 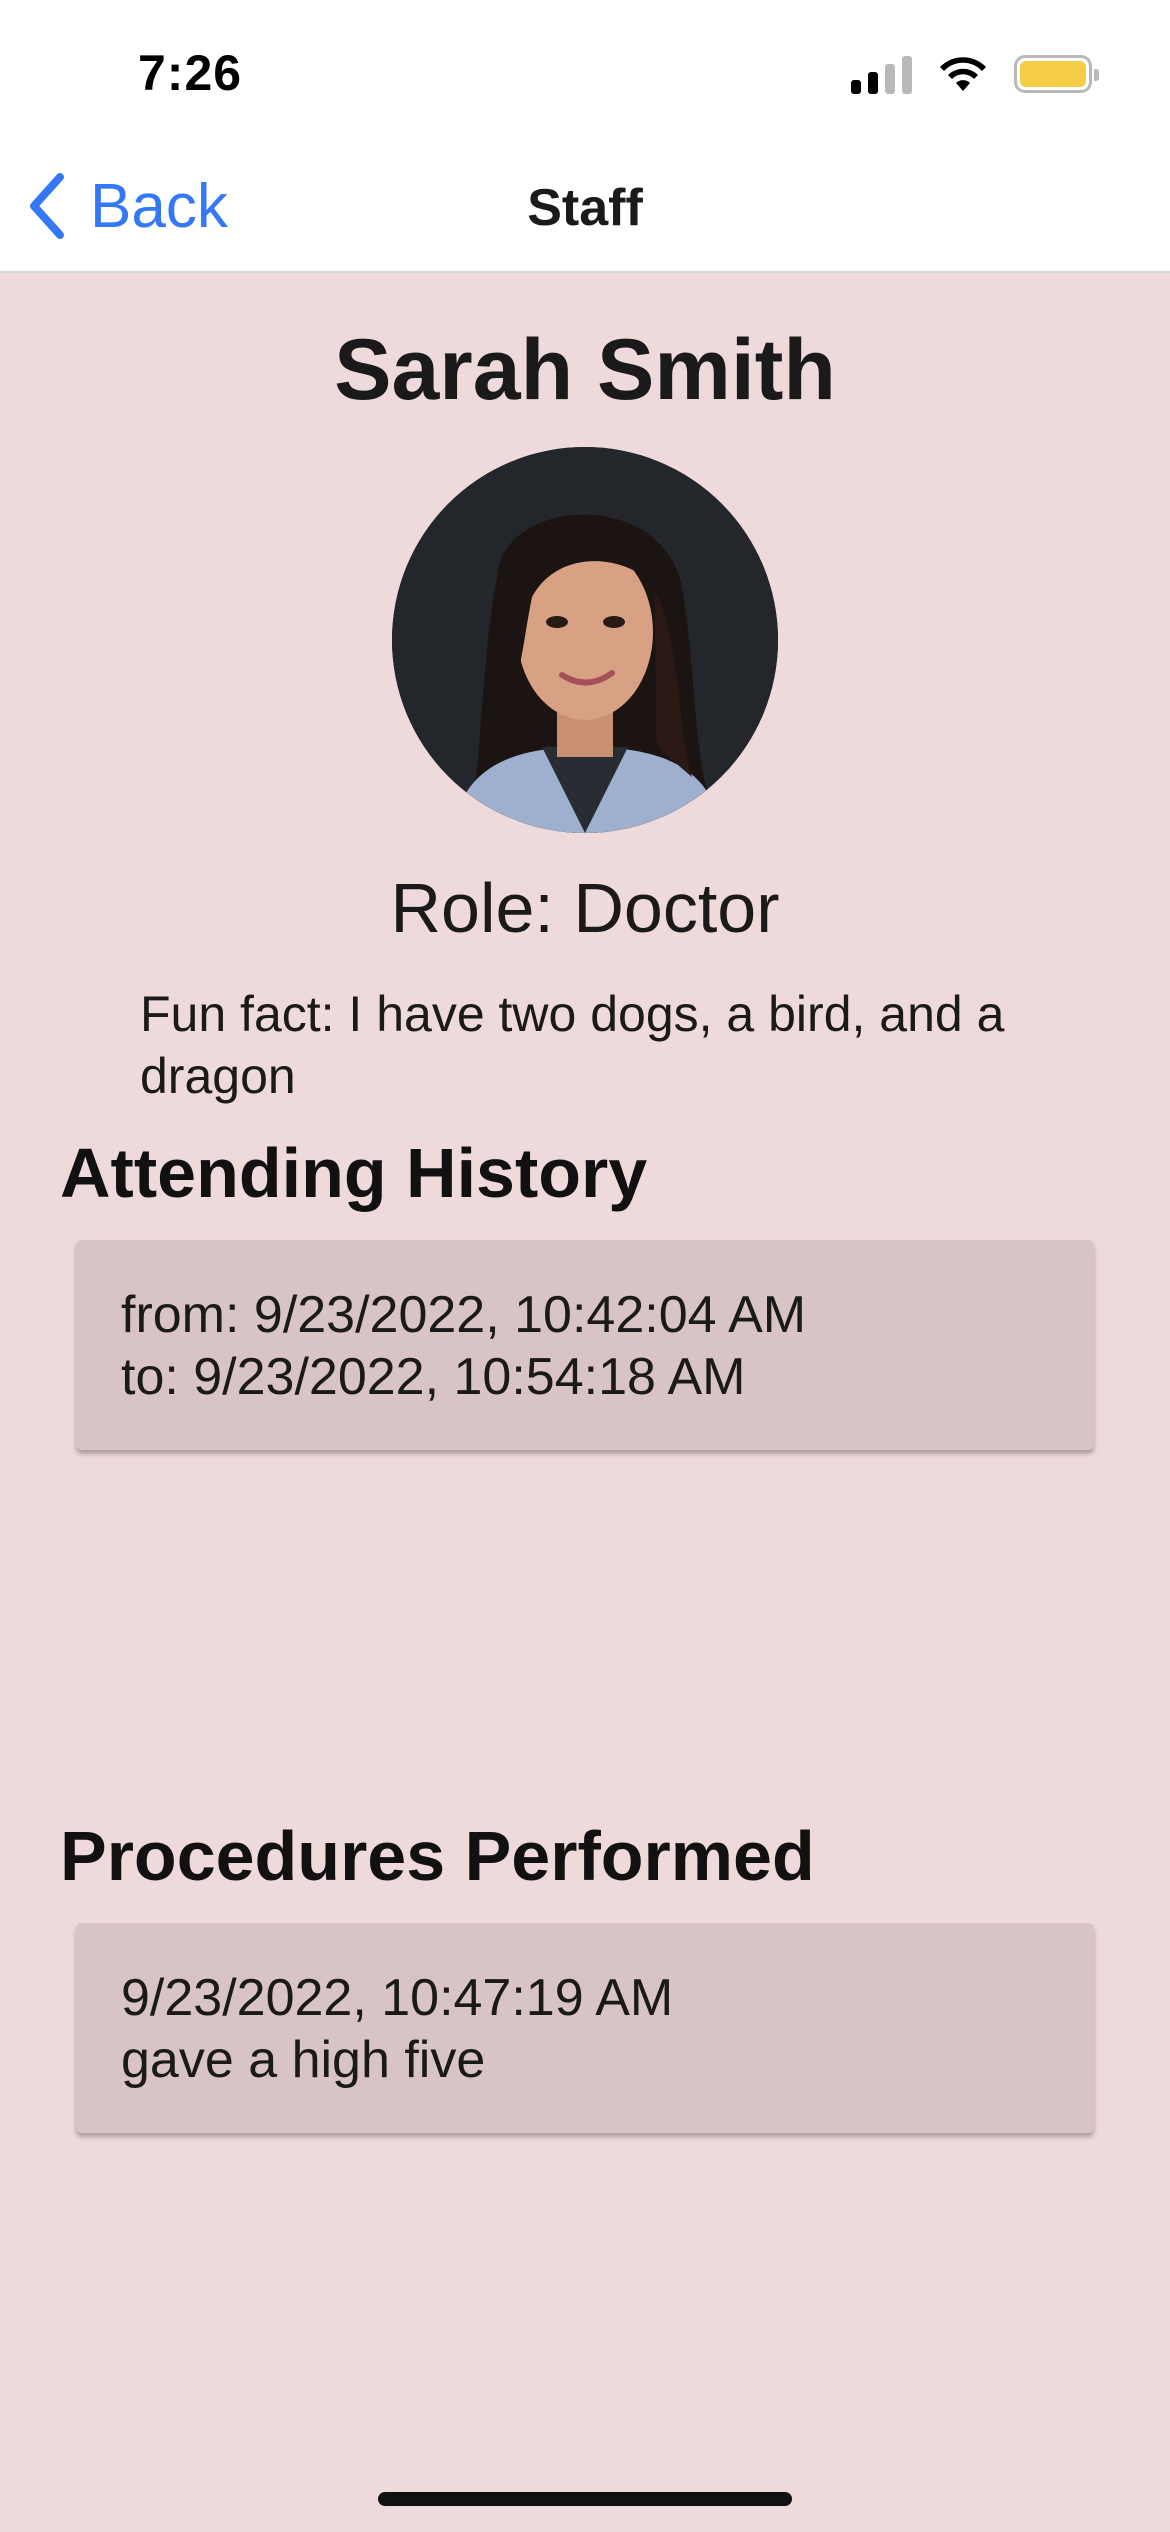 What do you see at coordinates (585, 2499) in the screenshot?
I see `home-indicator` at bounding box center [585, 2499].